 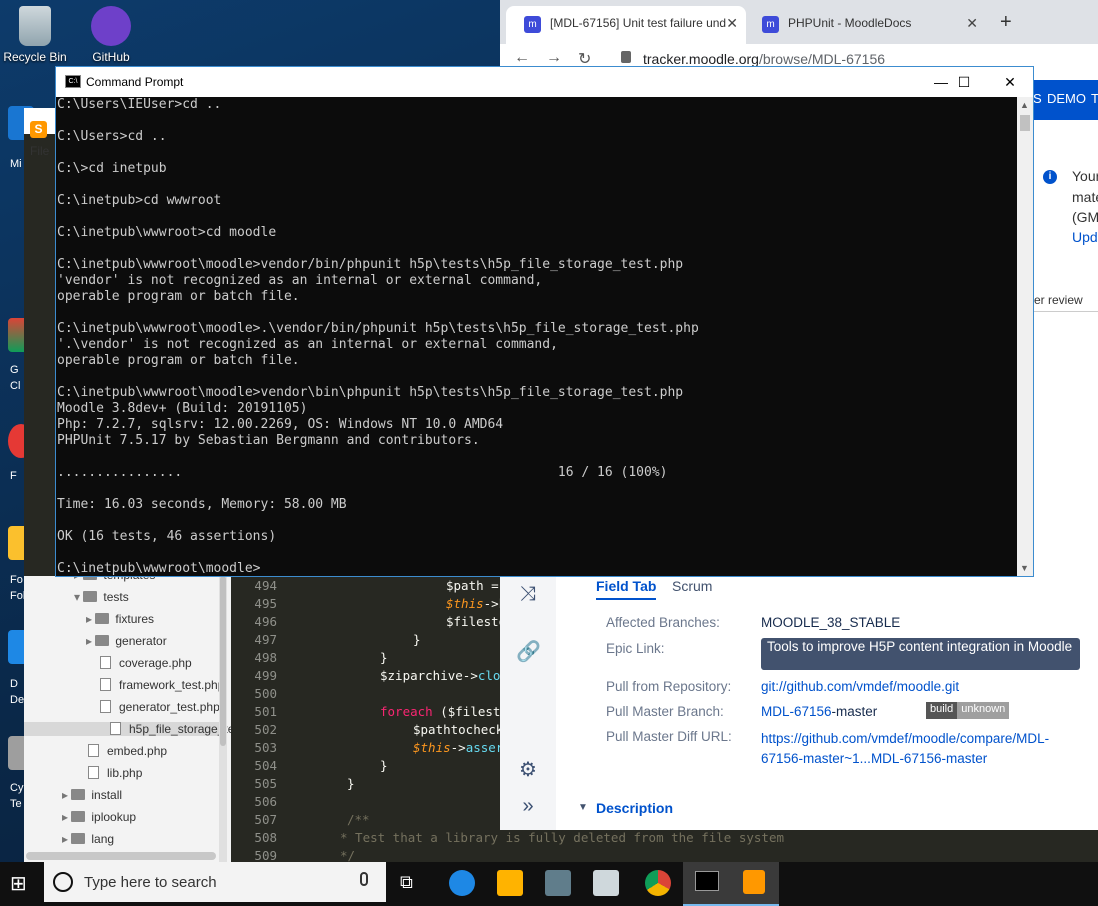 I want to click on file-tree-label: fixtures, so click(x=135, y=619).